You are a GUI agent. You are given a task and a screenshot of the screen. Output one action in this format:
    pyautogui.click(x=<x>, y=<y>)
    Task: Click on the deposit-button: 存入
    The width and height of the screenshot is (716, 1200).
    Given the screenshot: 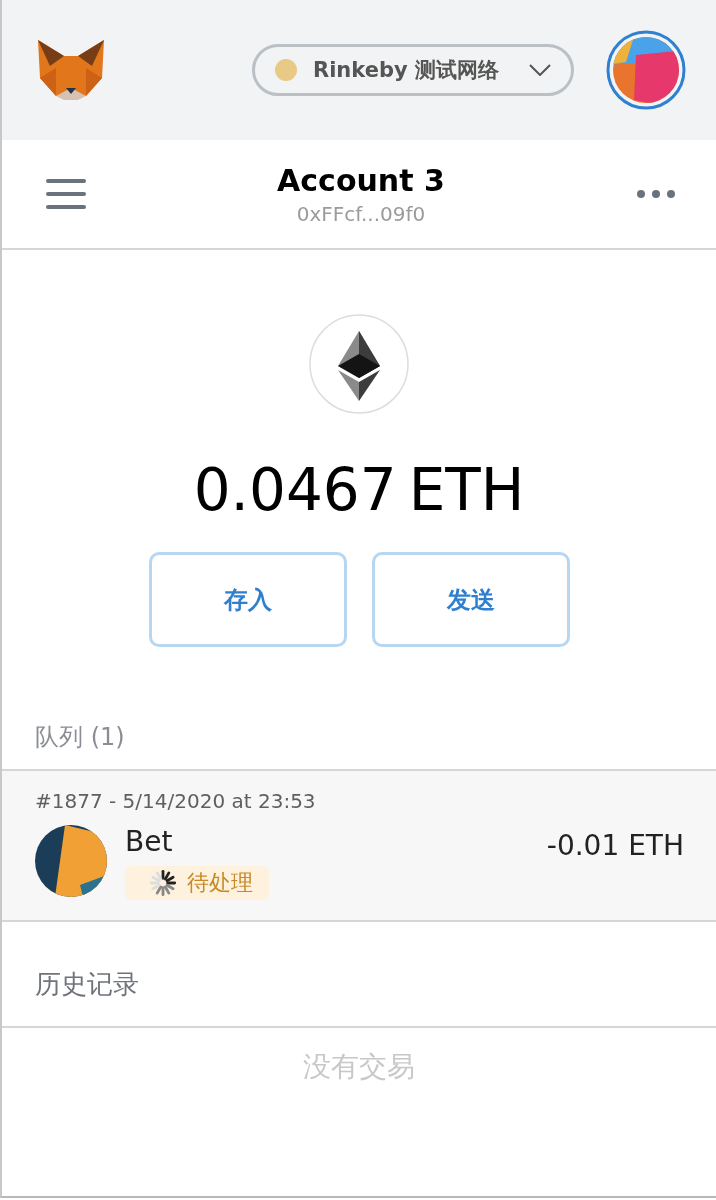 What is the action you would take?
    pyautogui.click(x=247, y=599)
    